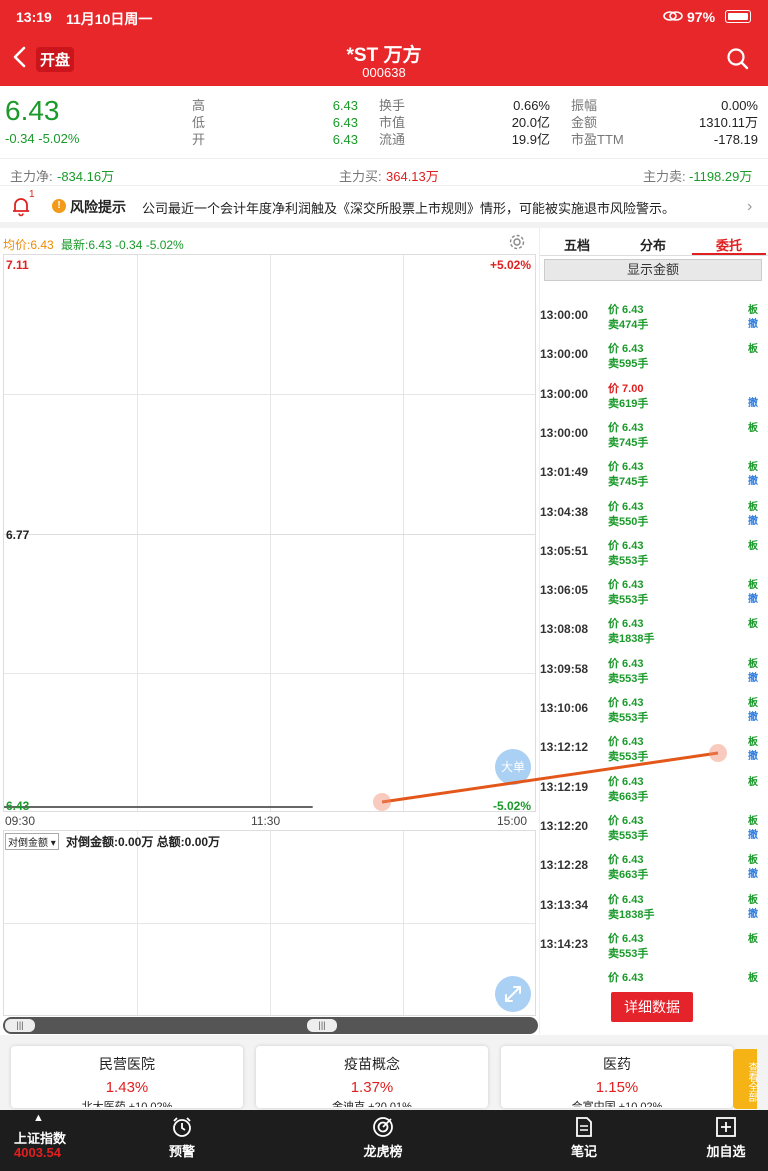 The image size is (768, 1171). Describe the element at coordinates (650, 667) in the screenshot. I see `order-row: 13:09:58 价 6.43 卖553手 板撤` at that location.